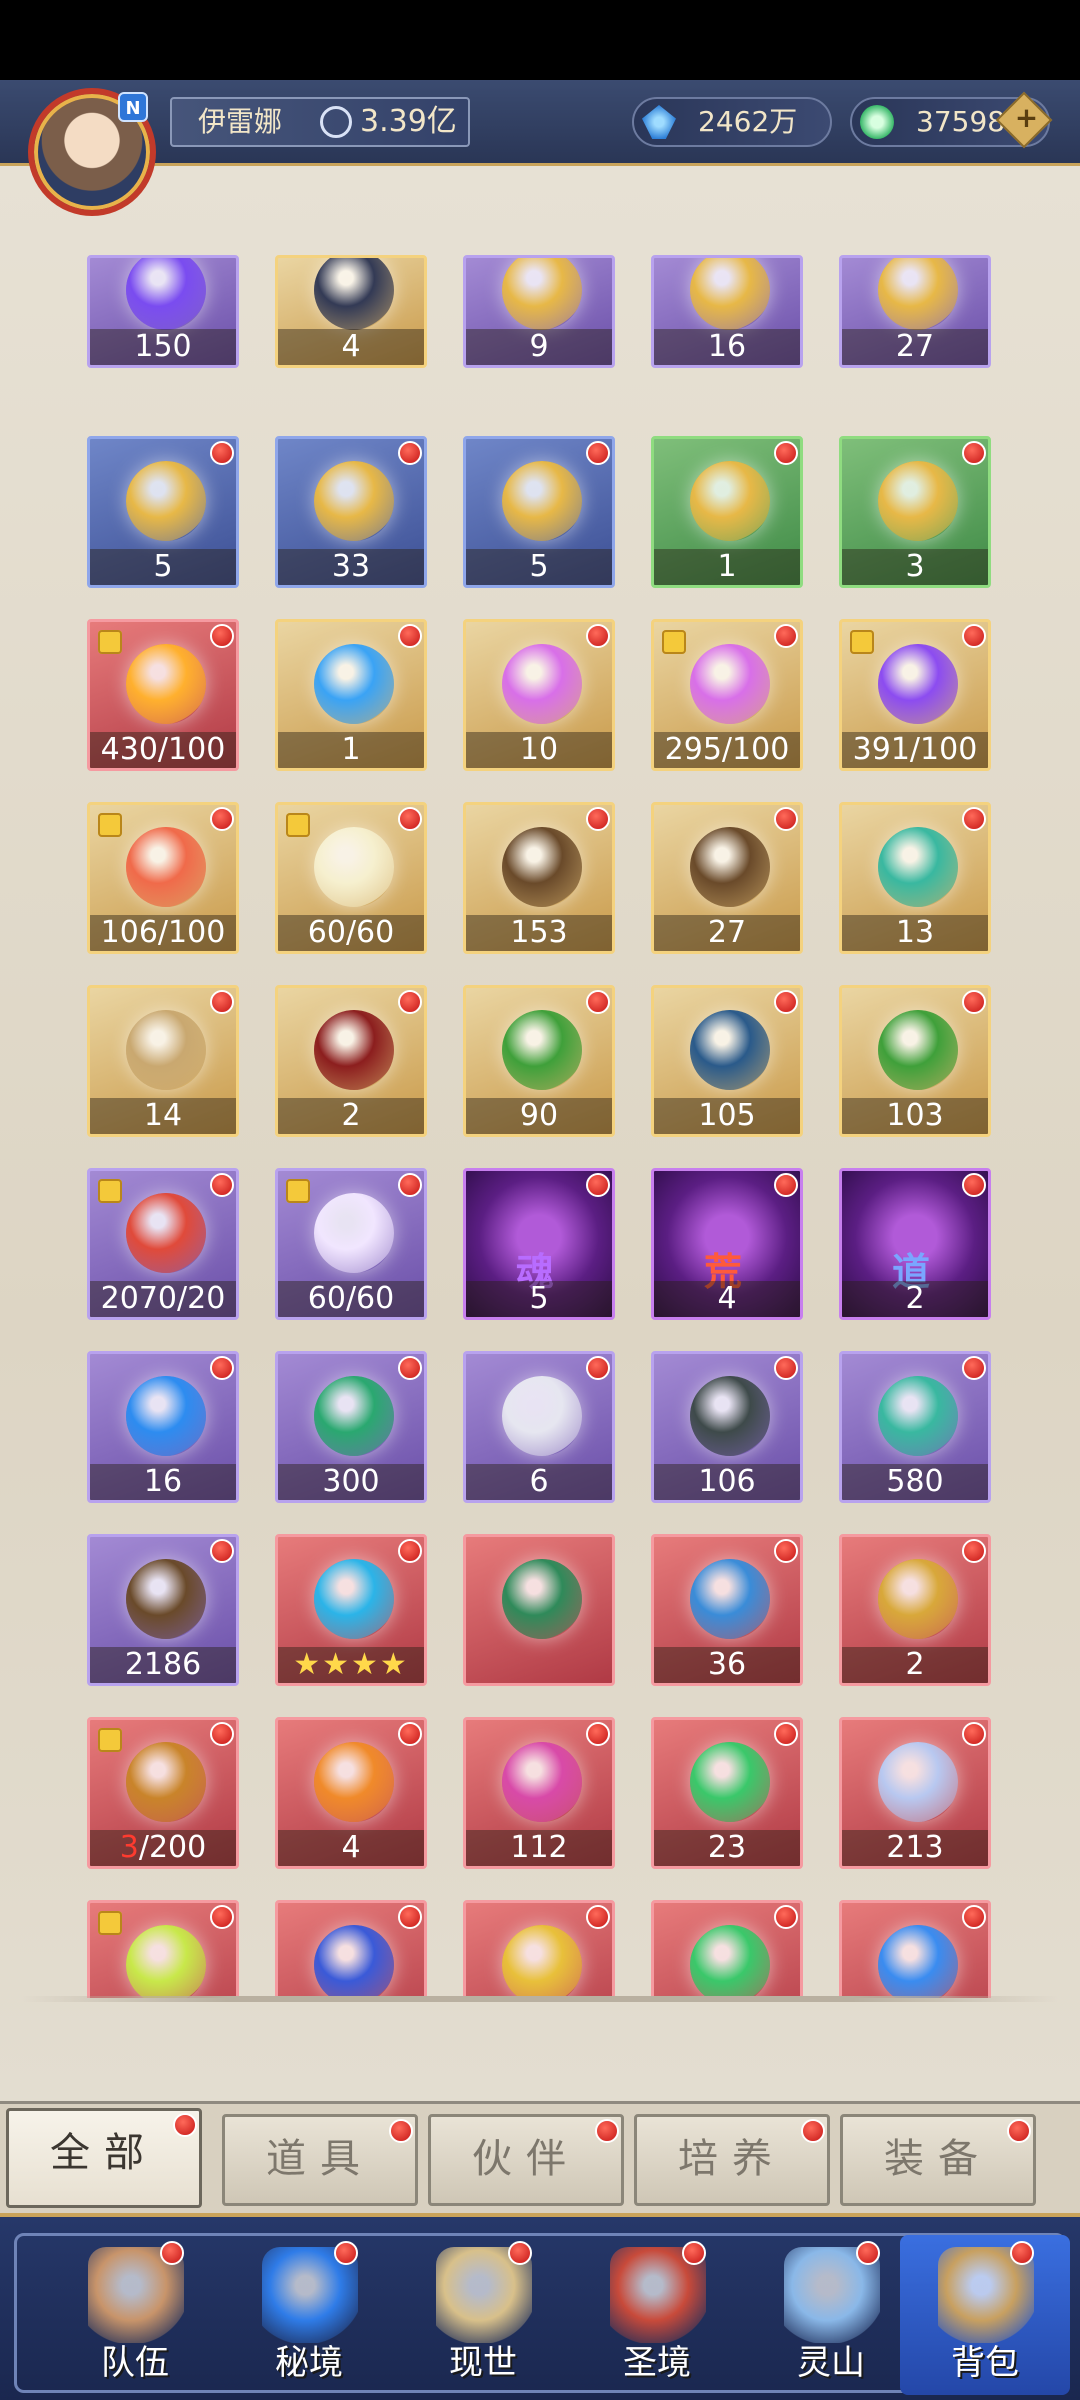 The image size is (1080, 2400). What do you see at coordinates (320, 122) in the screenshot?
I see `player-name-plate: 伊雷娜 3.39亿` at bounding box center [320, 122].